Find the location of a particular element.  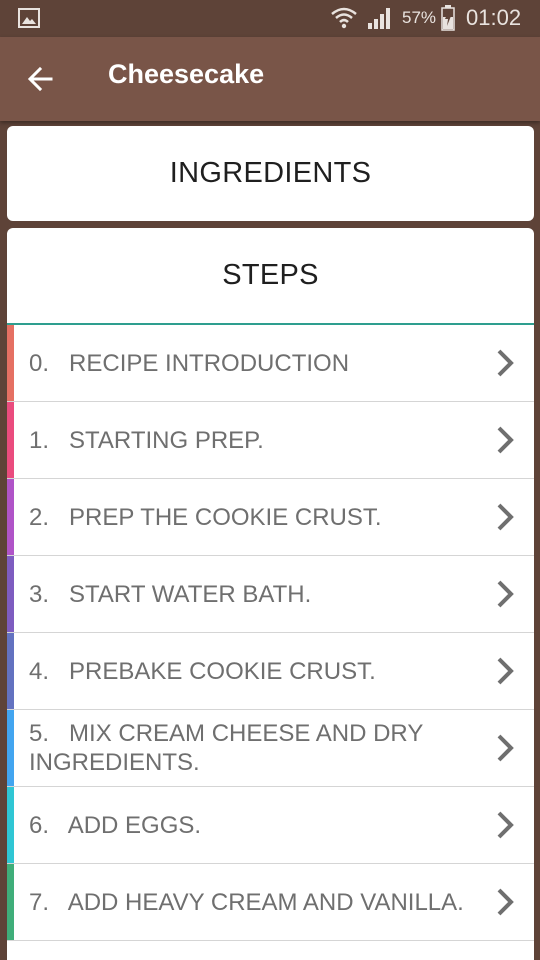

step-row-5: 5. MIX CREAM CHEESE AND DRY INGREDIENTS. is located at coordinates (270, 748).